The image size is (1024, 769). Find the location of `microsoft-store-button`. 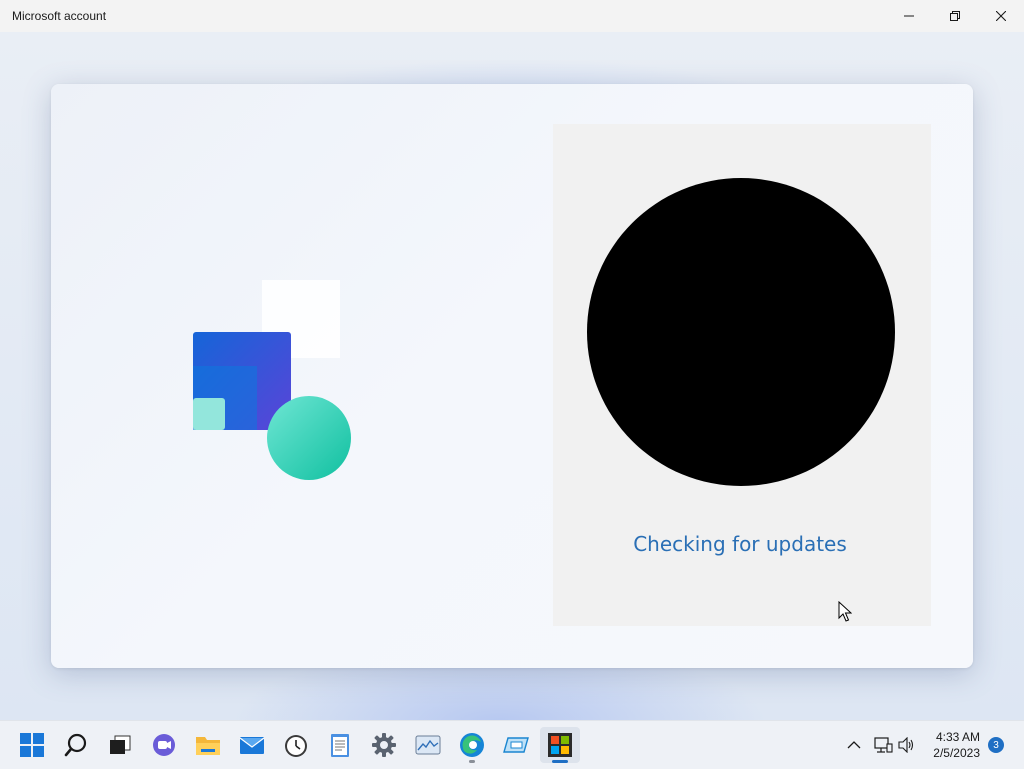

microsoft-store-button is located at coordinates (560, 745).